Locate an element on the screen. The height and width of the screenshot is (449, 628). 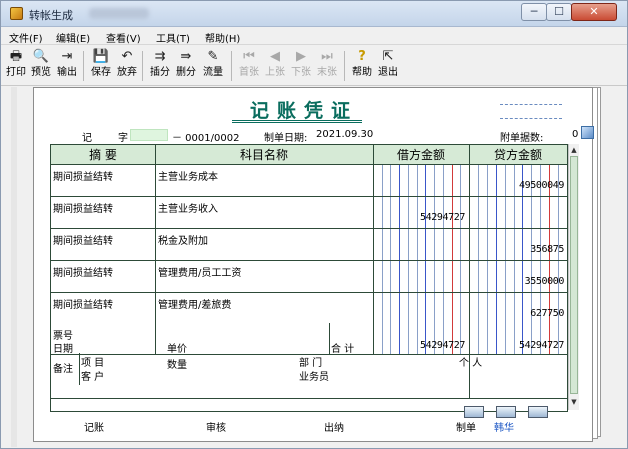
row-credit: 3550000 is located at coordinates (545, 281).